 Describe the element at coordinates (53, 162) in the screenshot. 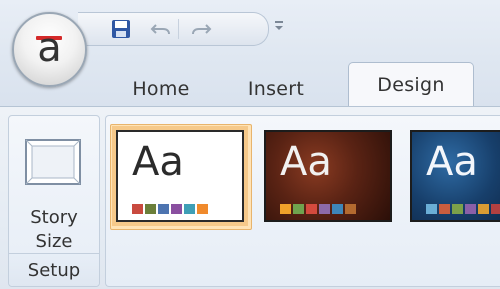

I see `story-size-icon` at that location.